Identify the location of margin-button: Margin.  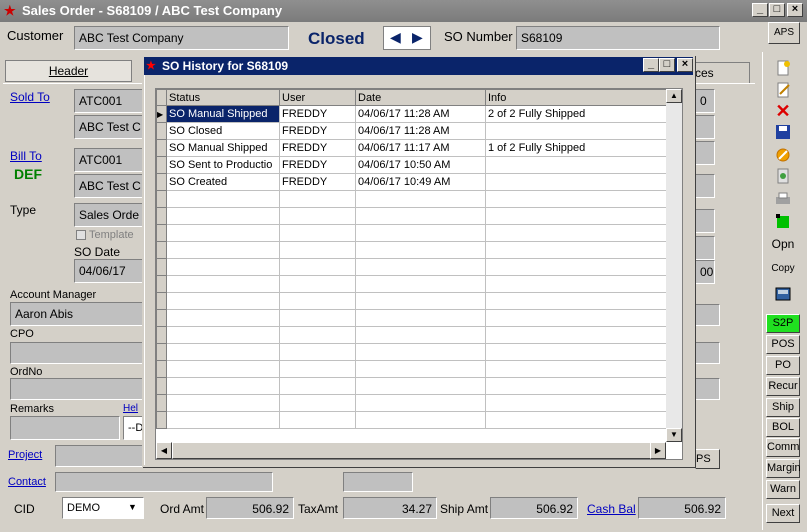
(783, 468).